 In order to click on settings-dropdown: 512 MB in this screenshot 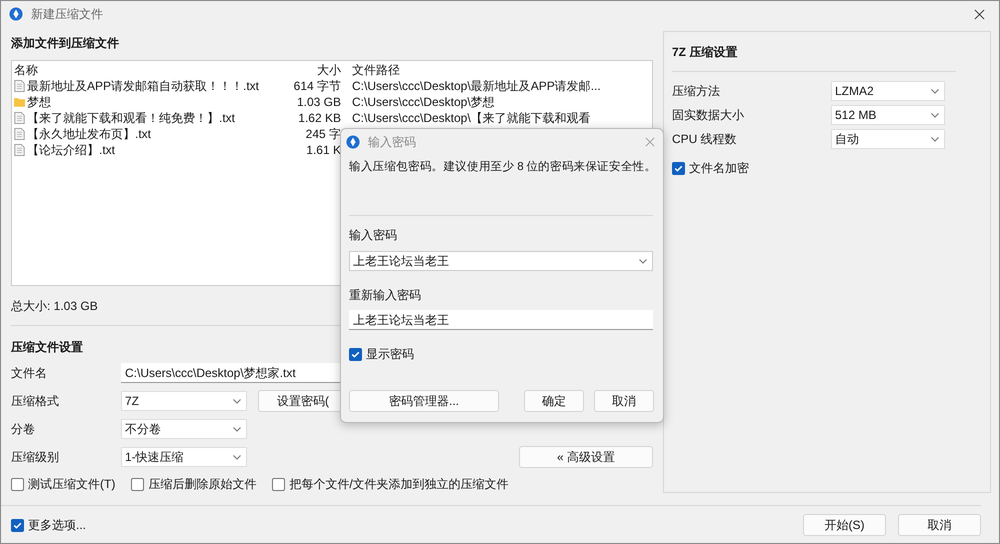, I will do `click(888, 115)`.